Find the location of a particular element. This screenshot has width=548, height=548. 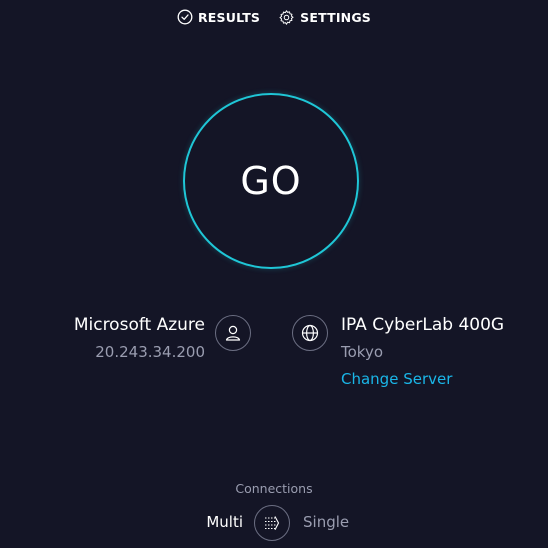

settings-label: SETTINGS is located at coordinates (335, 17).